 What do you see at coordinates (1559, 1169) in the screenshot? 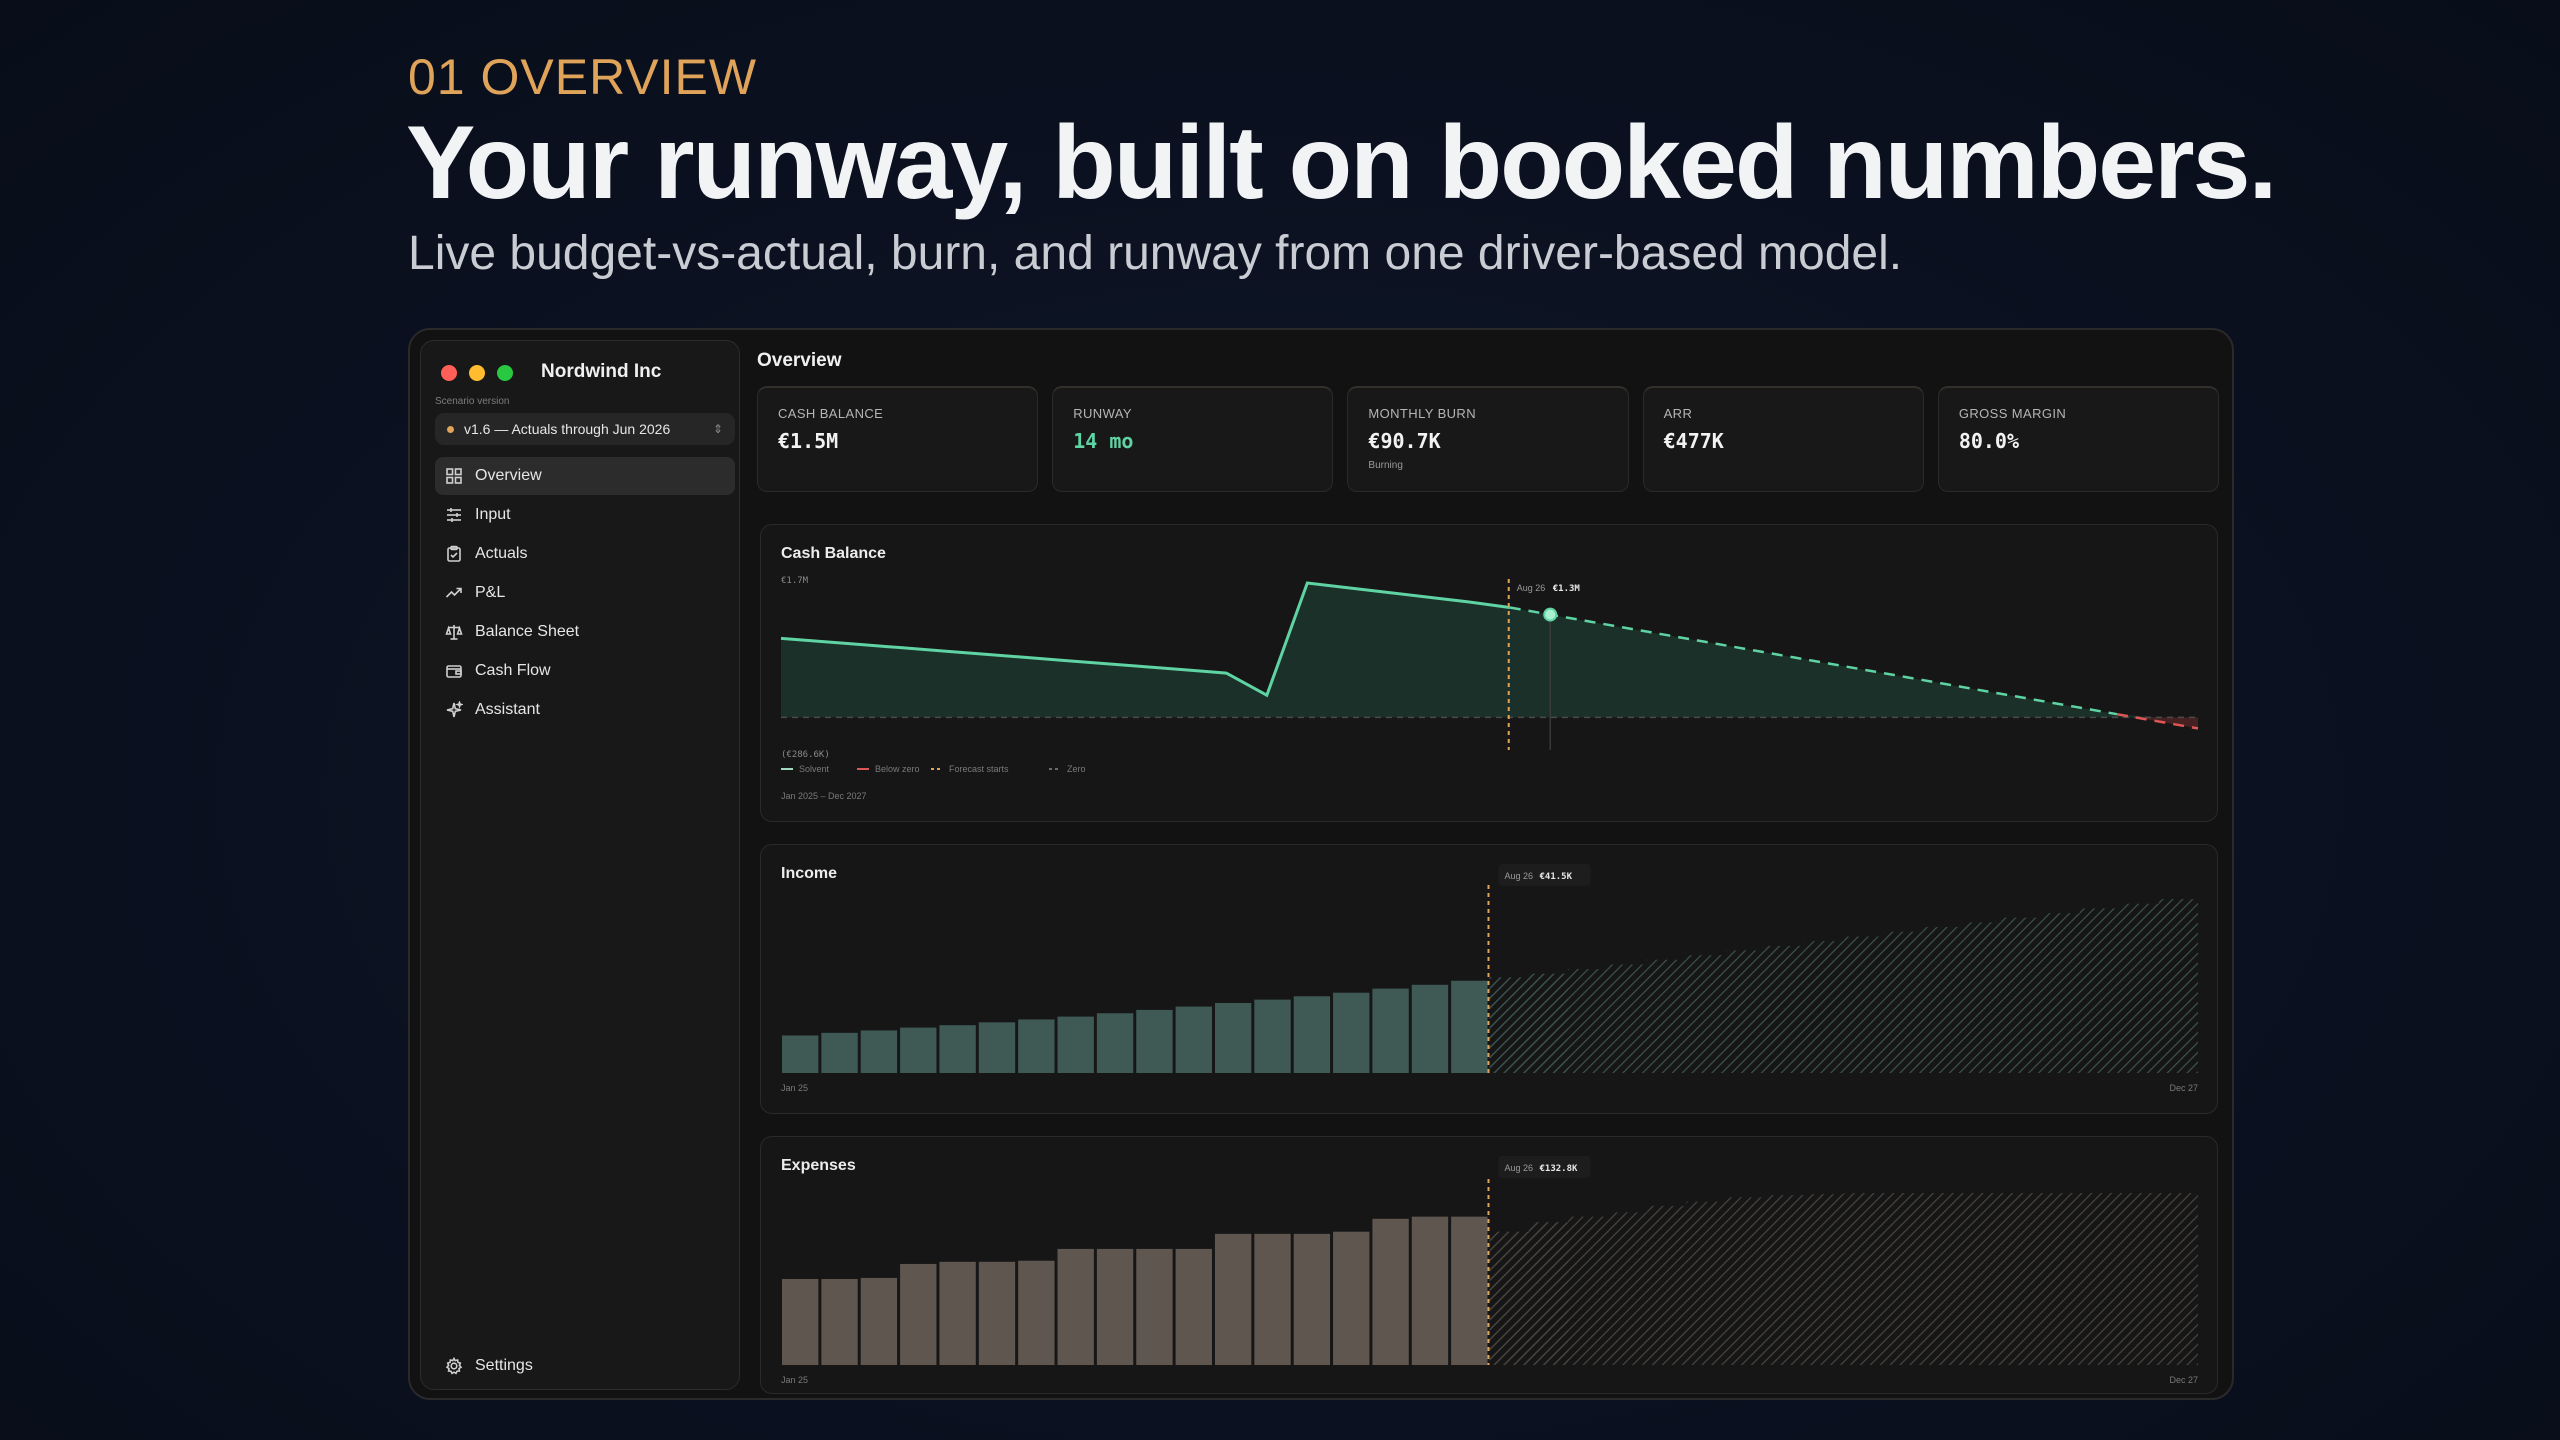
I see `tooltip-value: €132.8K` at bounding box center [1559, 1169].